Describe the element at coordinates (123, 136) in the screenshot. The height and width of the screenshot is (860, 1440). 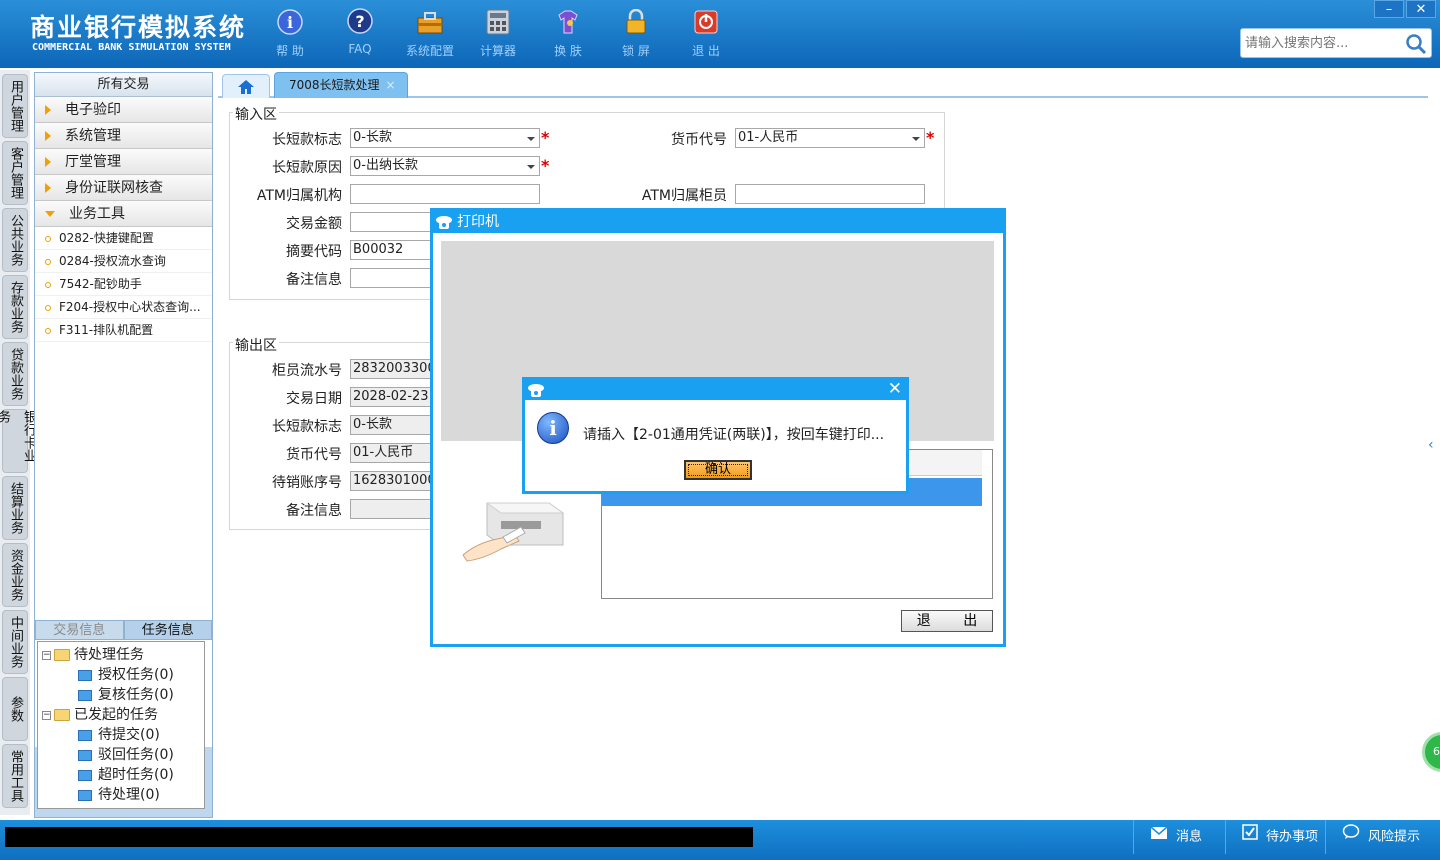
I see `menu-group-system: 系统管理` at that location.